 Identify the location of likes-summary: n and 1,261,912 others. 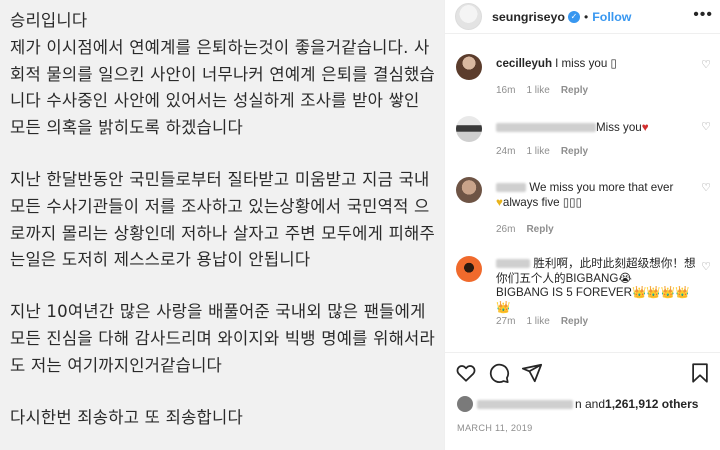
(582, 404).